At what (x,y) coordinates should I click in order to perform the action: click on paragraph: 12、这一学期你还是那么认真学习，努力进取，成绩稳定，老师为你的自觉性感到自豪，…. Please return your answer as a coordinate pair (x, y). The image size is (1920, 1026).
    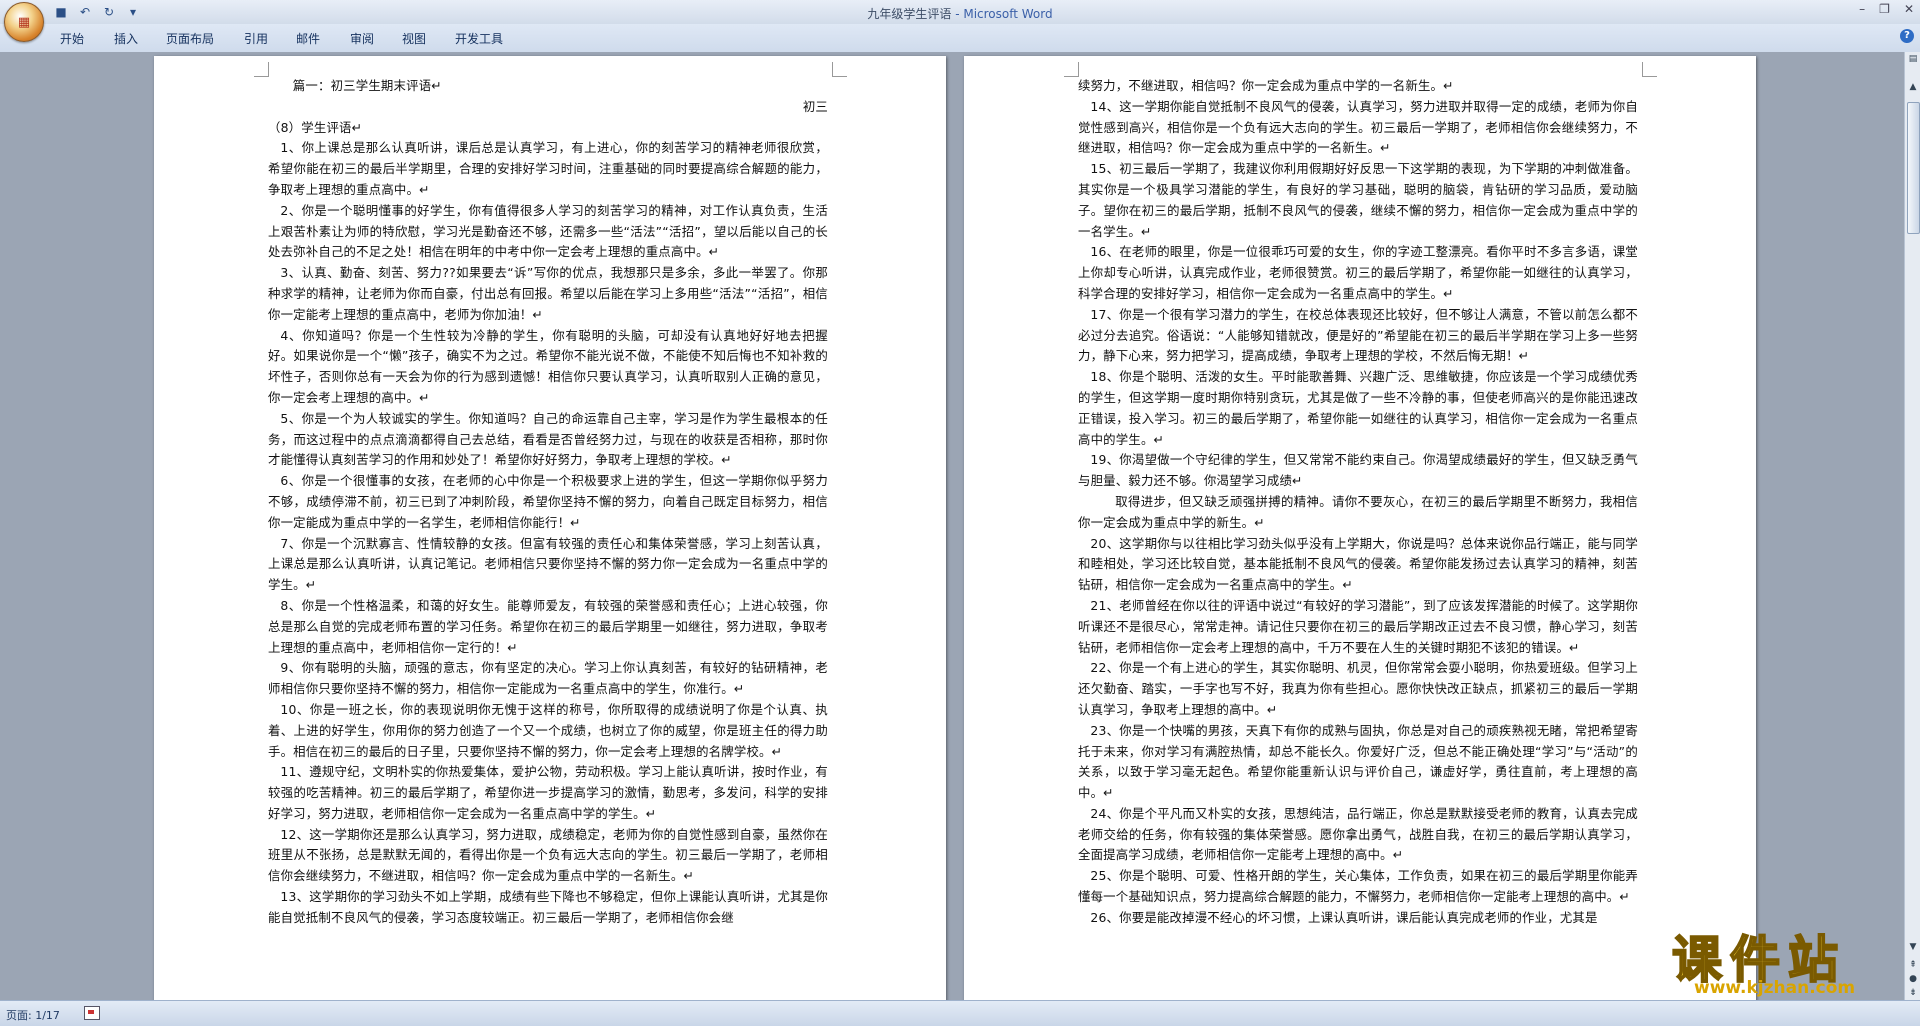
    Looking at the image, I should click on (548, 856).